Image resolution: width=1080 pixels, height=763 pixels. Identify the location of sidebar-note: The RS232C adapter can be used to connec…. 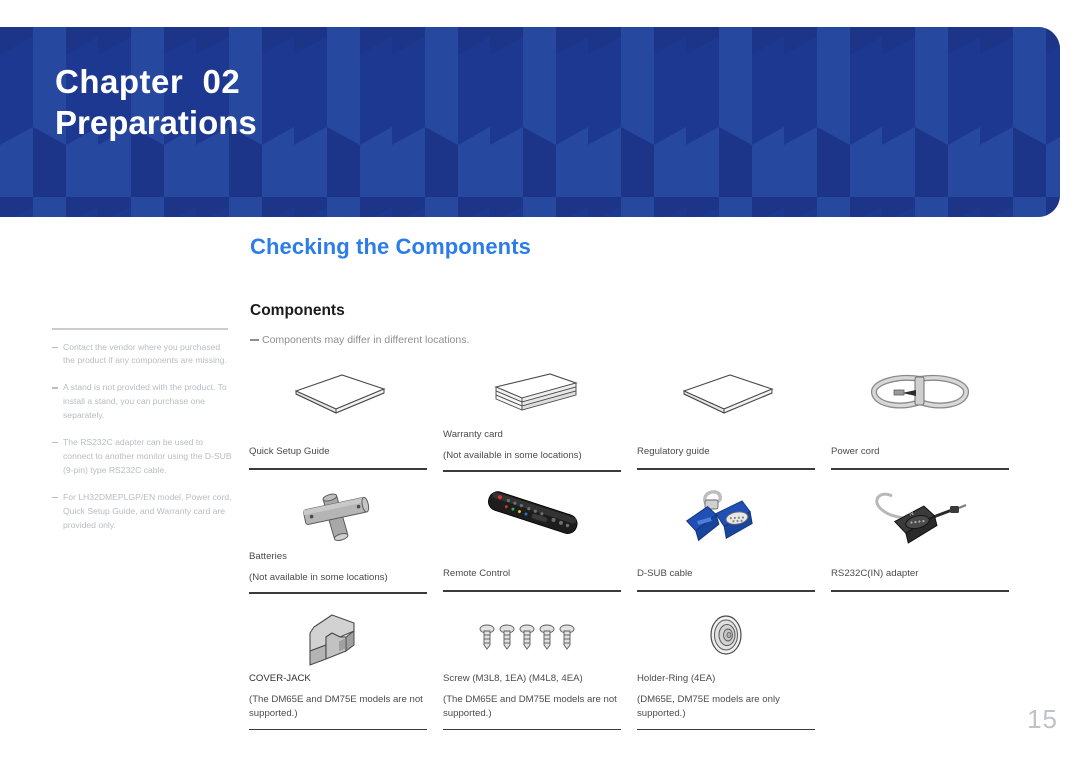
(142, 457).